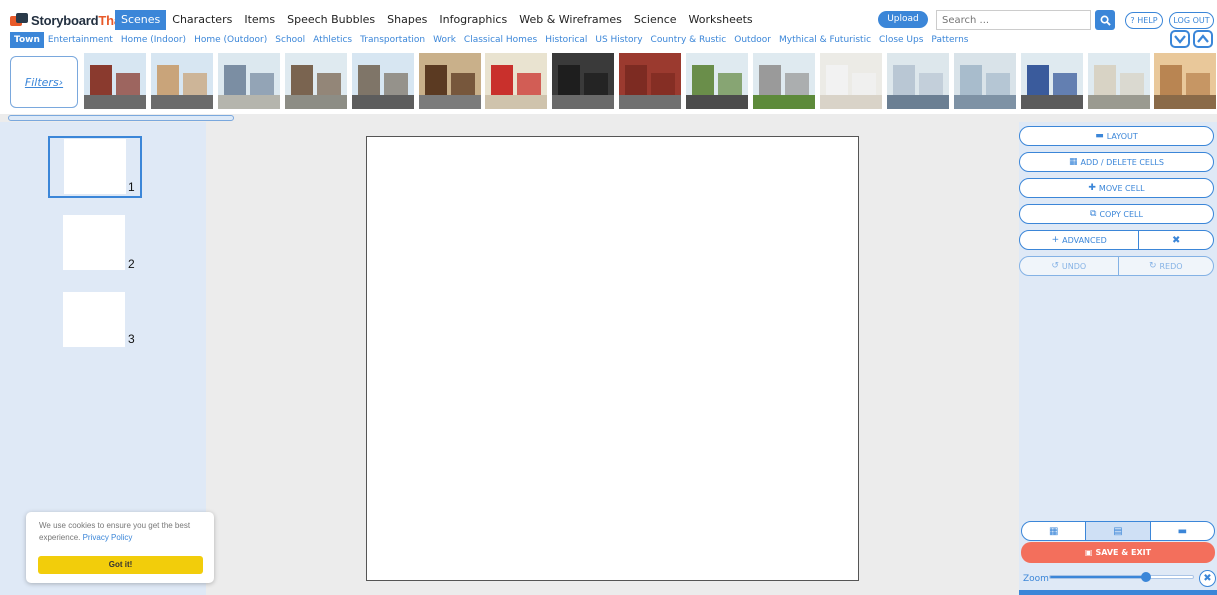 This screenshot has height=595, width=1217. Describe the element at coordinates (392, 40) in the screenshot. I see `category-tab: Transportation` at that location.